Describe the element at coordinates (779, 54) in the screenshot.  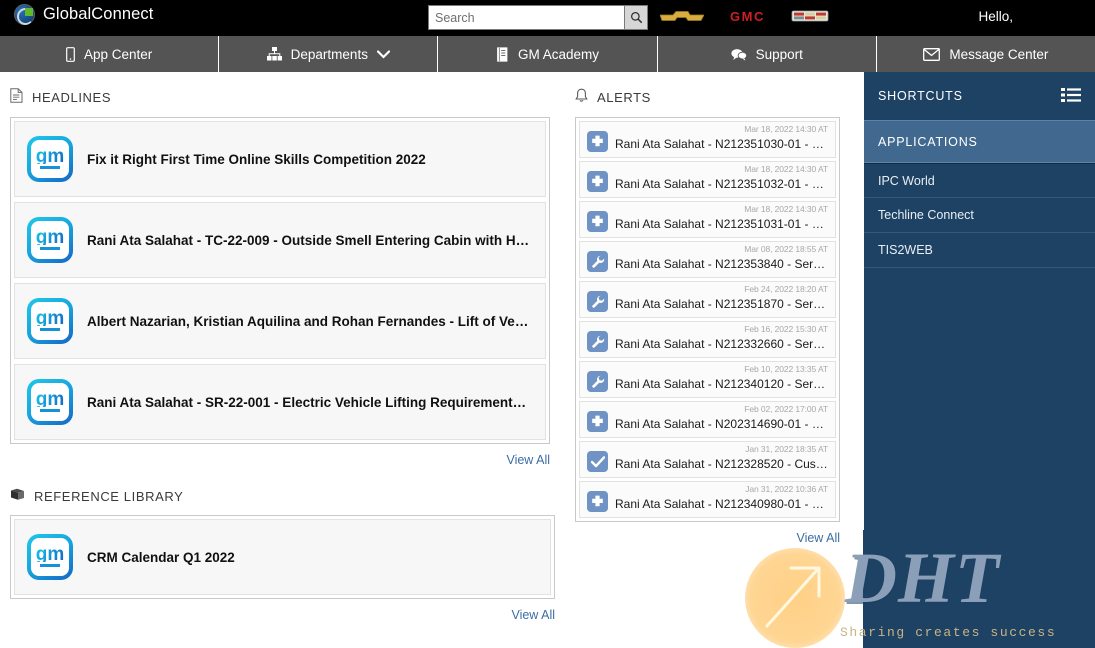
I see `nav-tab-label: Support` at that location.